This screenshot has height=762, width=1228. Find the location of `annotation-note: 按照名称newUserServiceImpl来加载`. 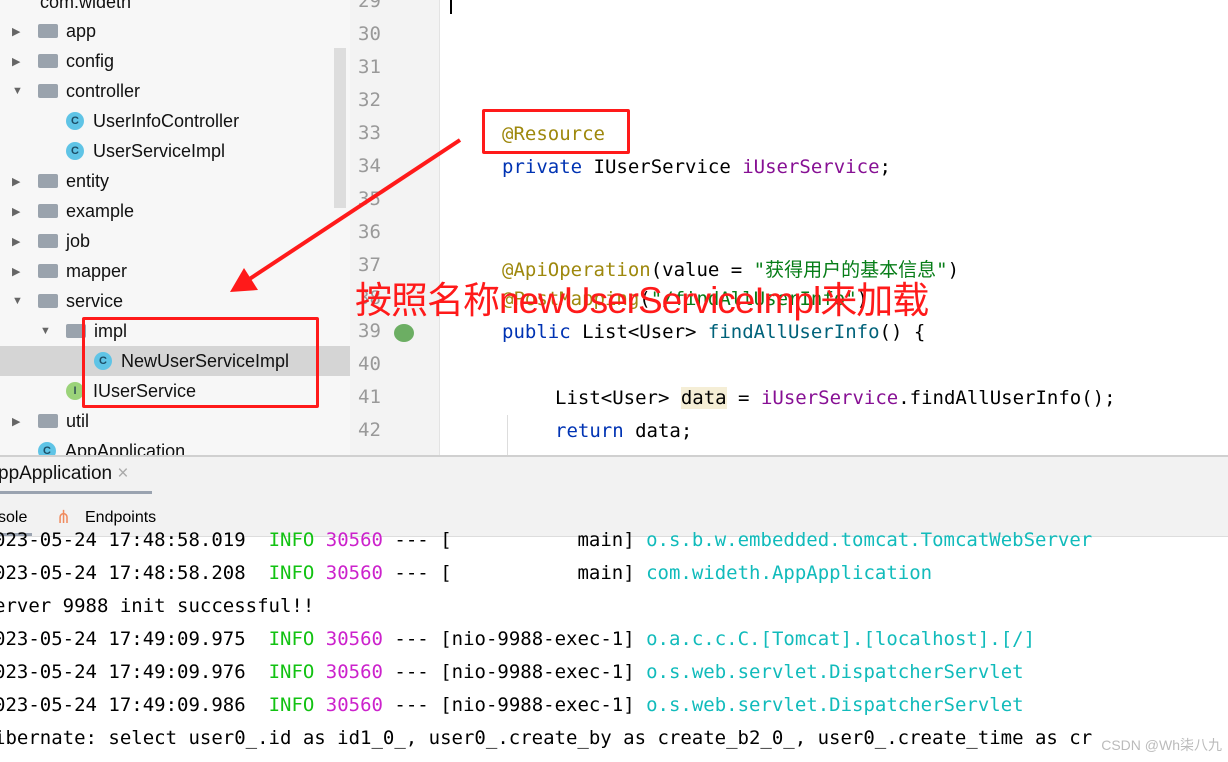

annotation-note: 按照名称newUserServiceImpl来加载 is located at coordinates (642, 300).